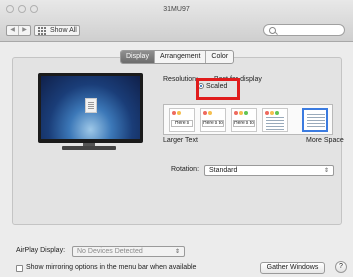 This screenshot has height=277, width=353. I want to click on tab-arrangement: Arrangement, so click(179, 57).